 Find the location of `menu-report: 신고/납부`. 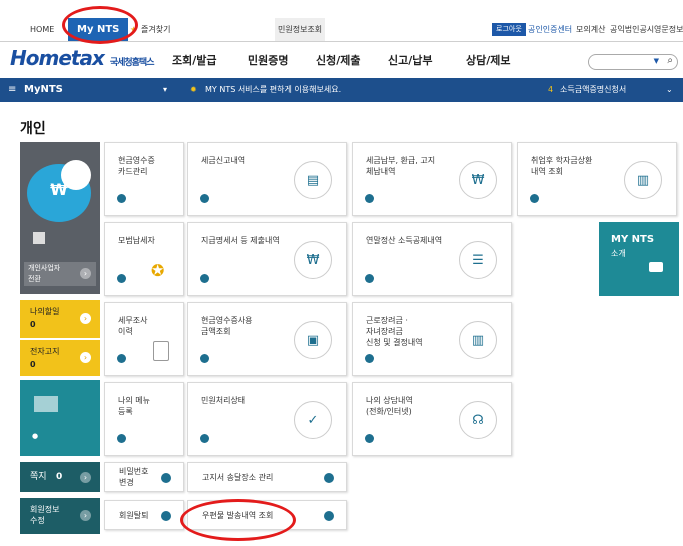

menu-report: 신고/납부 is located at coordinates (410, 60).